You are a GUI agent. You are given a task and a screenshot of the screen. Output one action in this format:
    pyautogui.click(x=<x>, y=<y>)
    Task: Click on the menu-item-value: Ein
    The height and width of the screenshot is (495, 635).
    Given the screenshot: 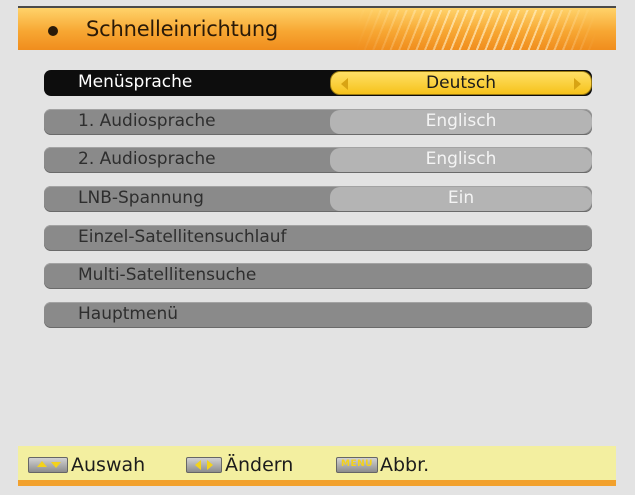 What is the action you would take?
    pyautogui.click(x=461, y=198)
    